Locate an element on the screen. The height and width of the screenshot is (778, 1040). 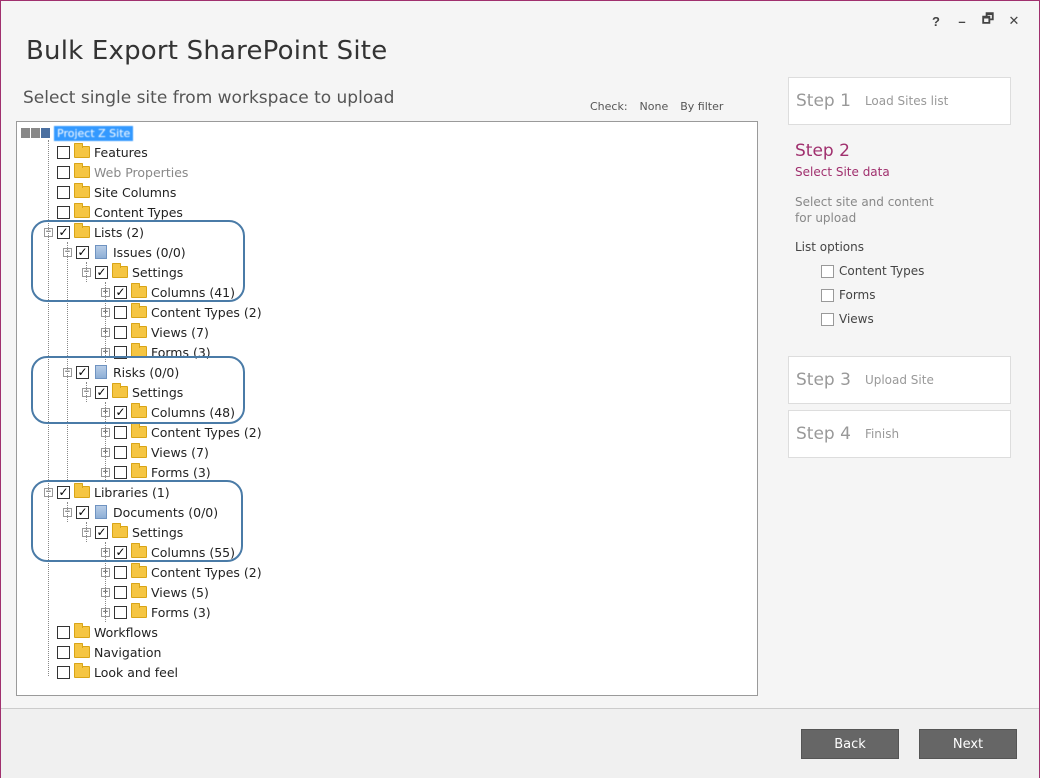
step-4-number: Step 4 is located at coordinates (823, 434).